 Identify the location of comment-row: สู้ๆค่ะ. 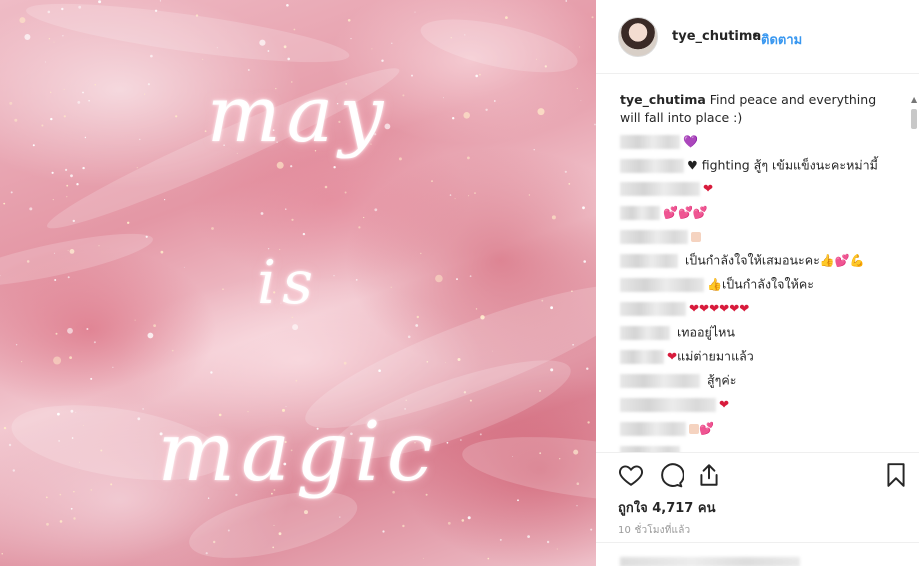
(765, 380).